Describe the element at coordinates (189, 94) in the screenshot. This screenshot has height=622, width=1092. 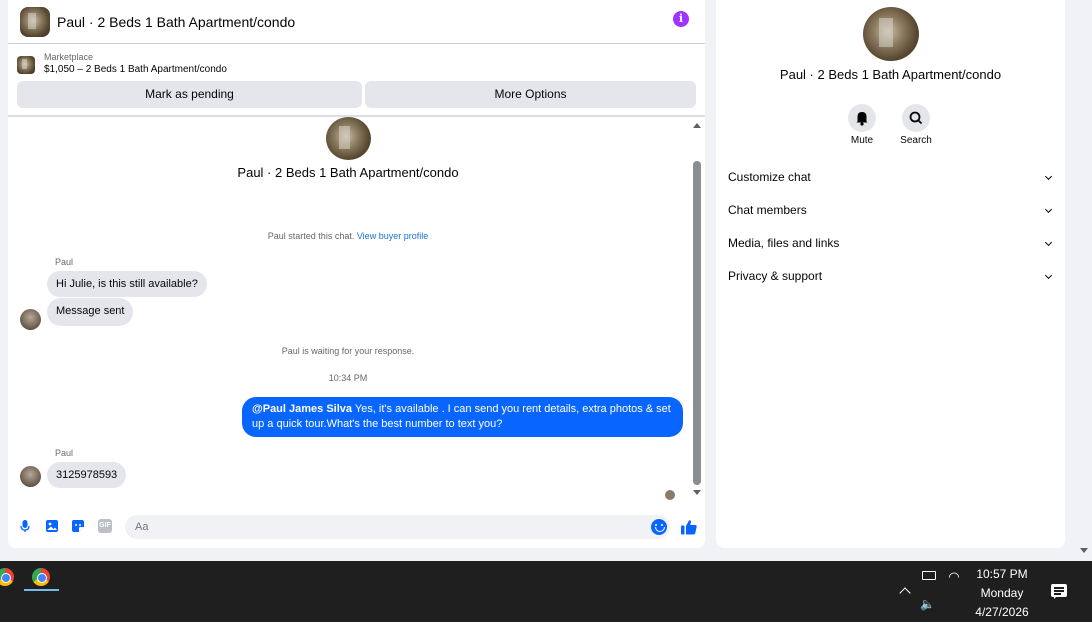
I see `mark-as-pending-button: Mark as pending` at that location.